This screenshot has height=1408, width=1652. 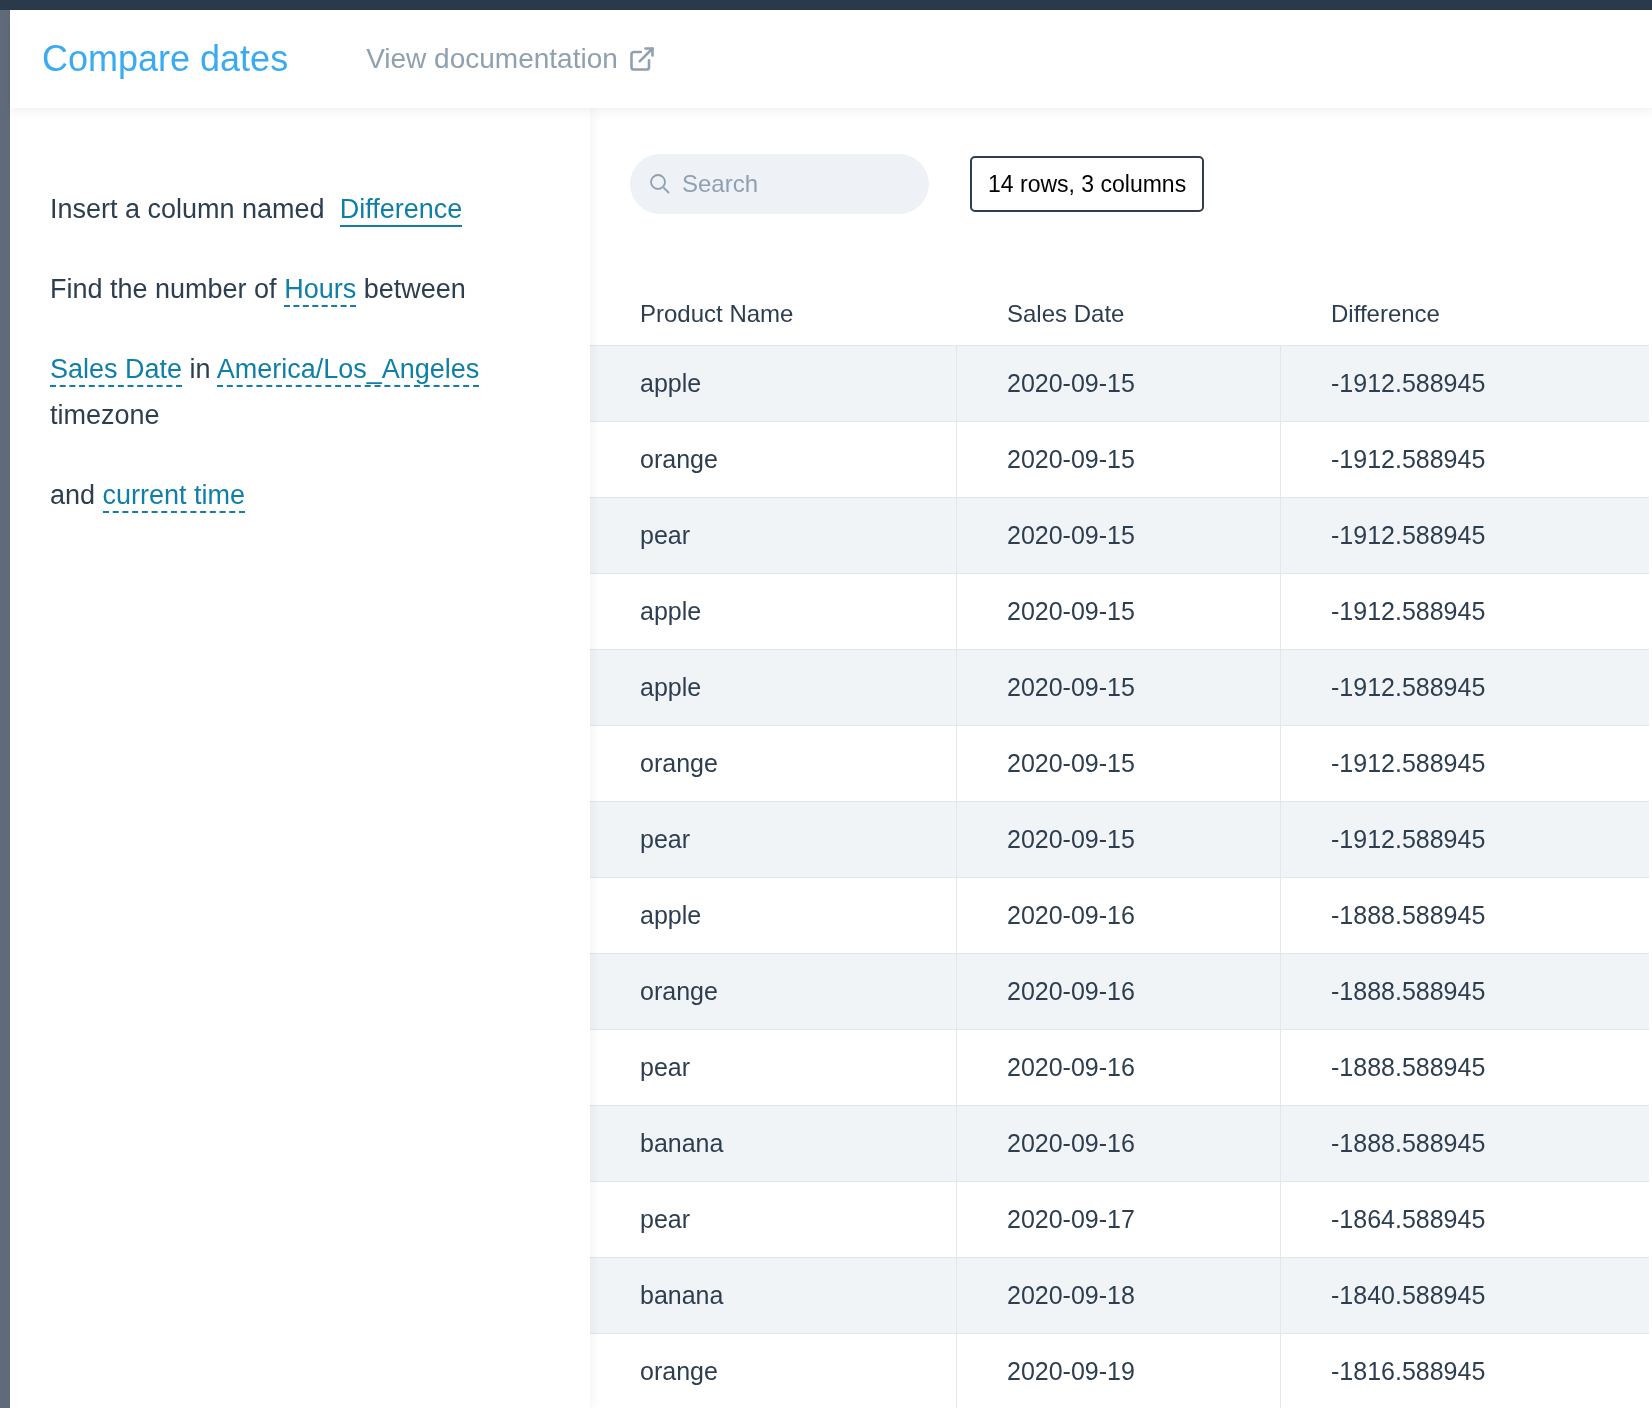 What do you see at coordinates (1465, 313) in the screenshot?
I see `column-header: Difference` at bounding box center [1465, 313].